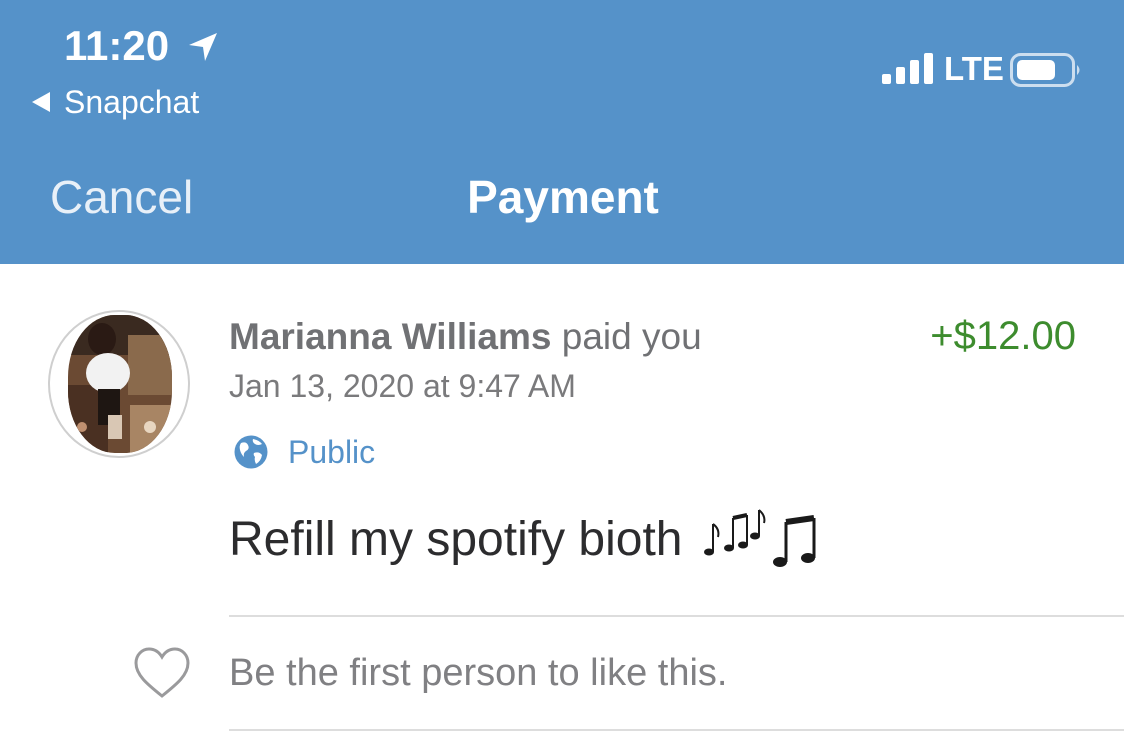 This screenshot has width=1124, height=738. I want to click on heart-icon, so click(162, 673).